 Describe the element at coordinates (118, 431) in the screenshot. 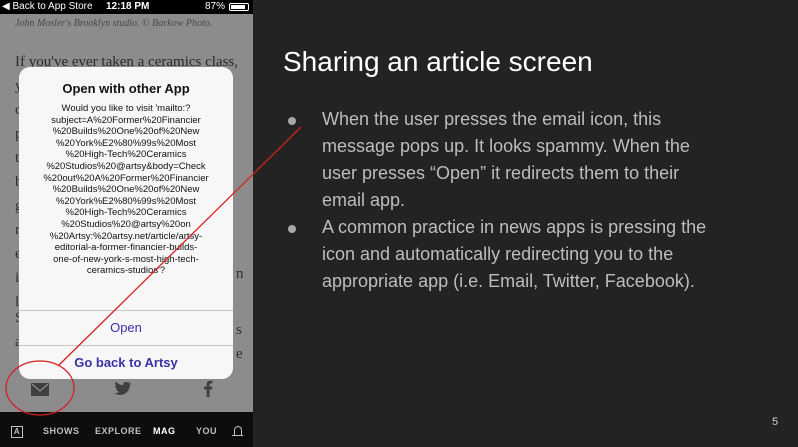

I see `nav-item-explore: EXPLORE` at that location.